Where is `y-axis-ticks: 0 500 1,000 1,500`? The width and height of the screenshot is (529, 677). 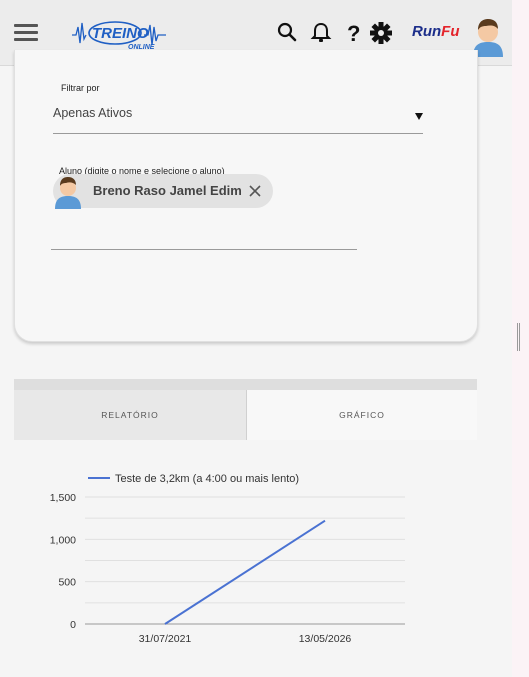
y-axis-ticks: 0 500 1,000 1,500 is located at coordinates (63, 561).